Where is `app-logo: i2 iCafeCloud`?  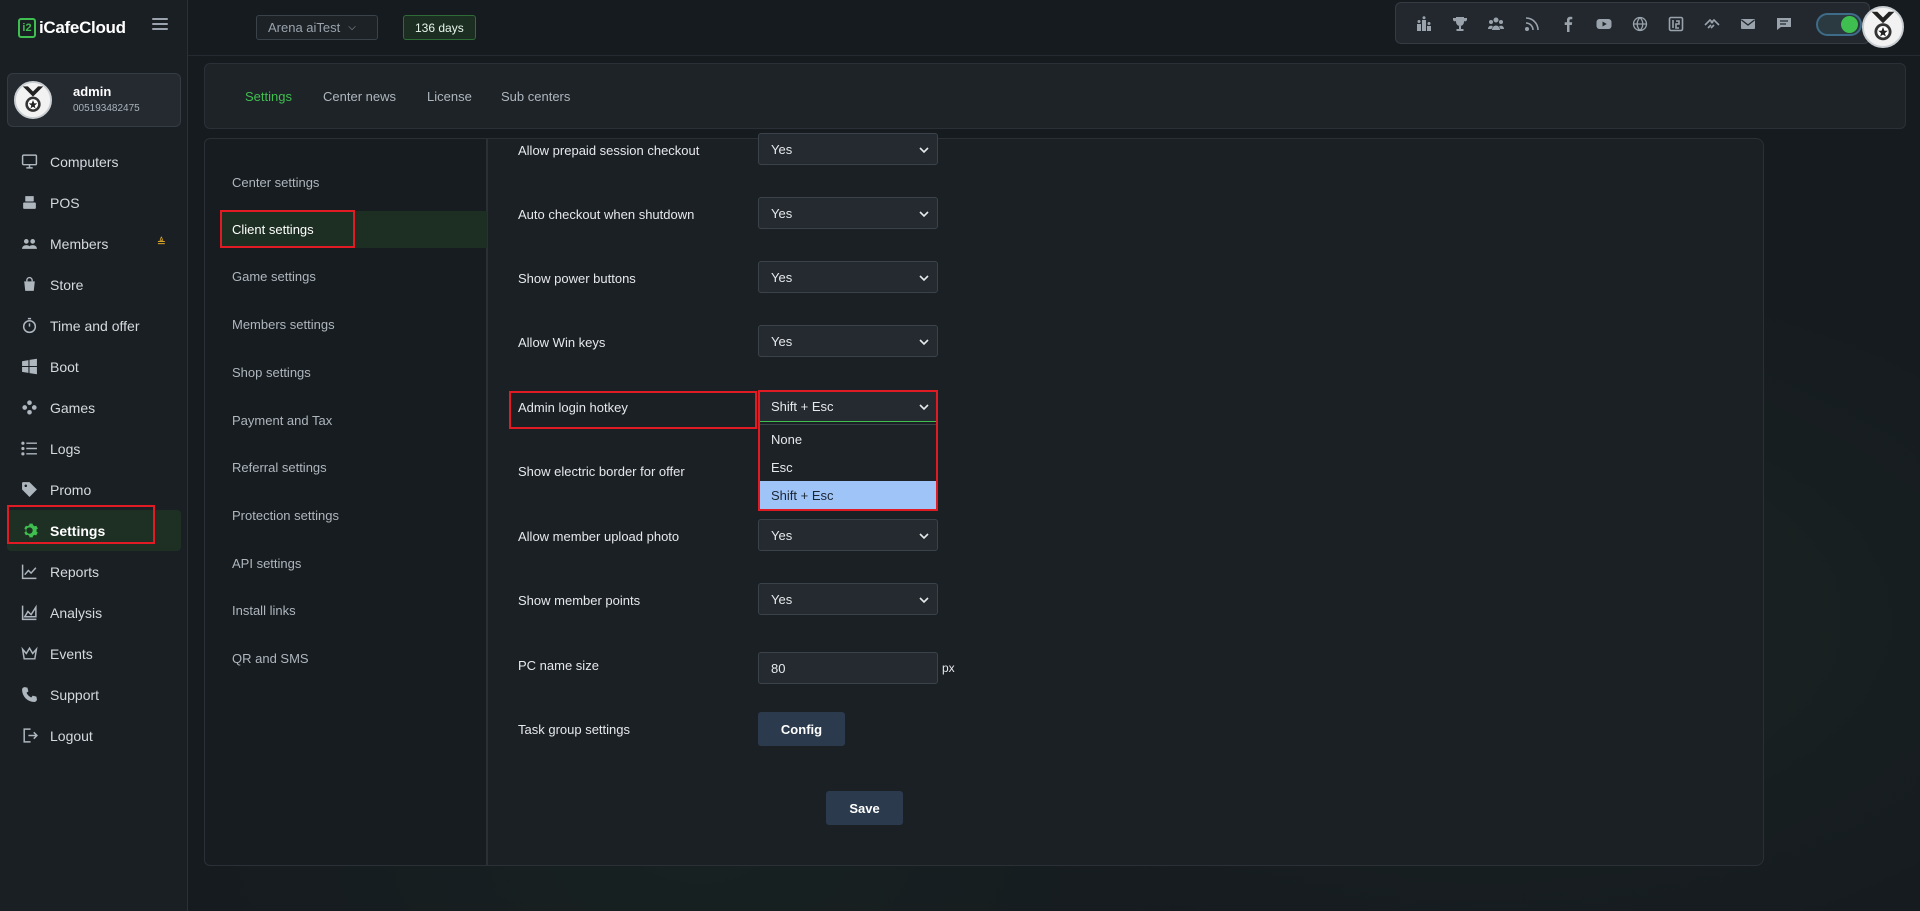
app-logo: i2 iCafeCloud is located at coordinates (72, 28).